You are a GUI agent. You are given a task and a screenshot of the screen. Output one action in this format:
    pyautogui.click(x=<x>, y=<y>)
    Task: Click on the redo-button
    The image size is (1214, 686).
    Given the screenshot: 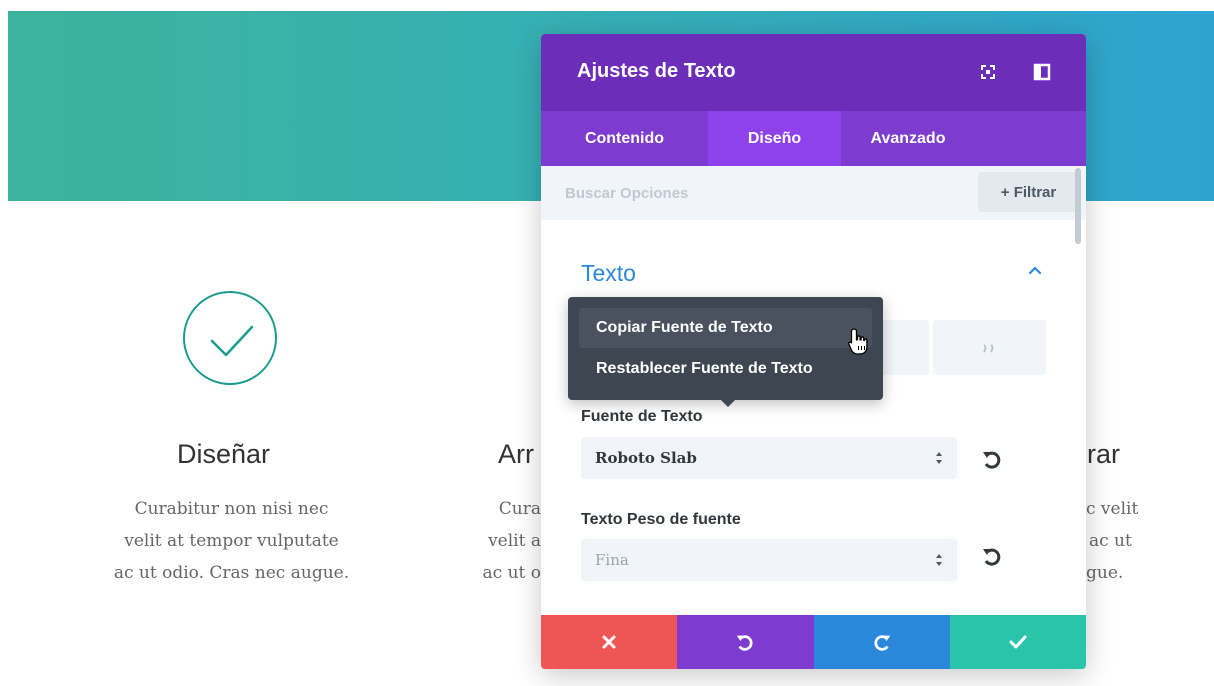 What is the action you would take?
    pyautogui.click(x=881, y=642)
    